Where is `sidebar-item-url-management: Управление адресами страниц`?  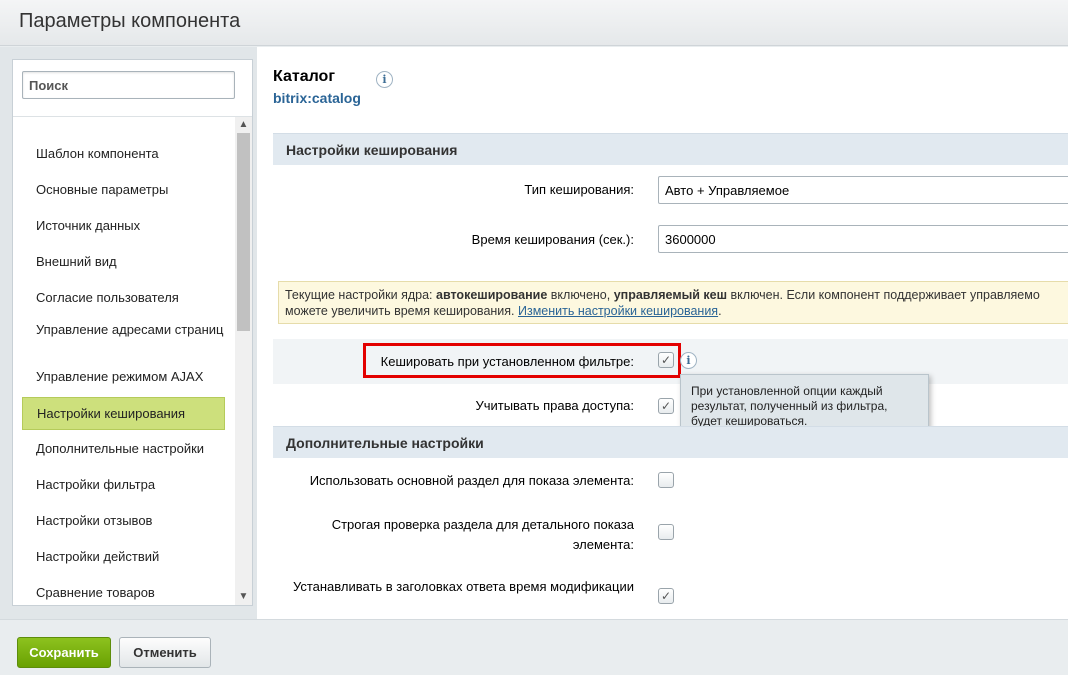 sidebar-item-url-management: Управление адресами страниц is located at coordinates (123, 330).